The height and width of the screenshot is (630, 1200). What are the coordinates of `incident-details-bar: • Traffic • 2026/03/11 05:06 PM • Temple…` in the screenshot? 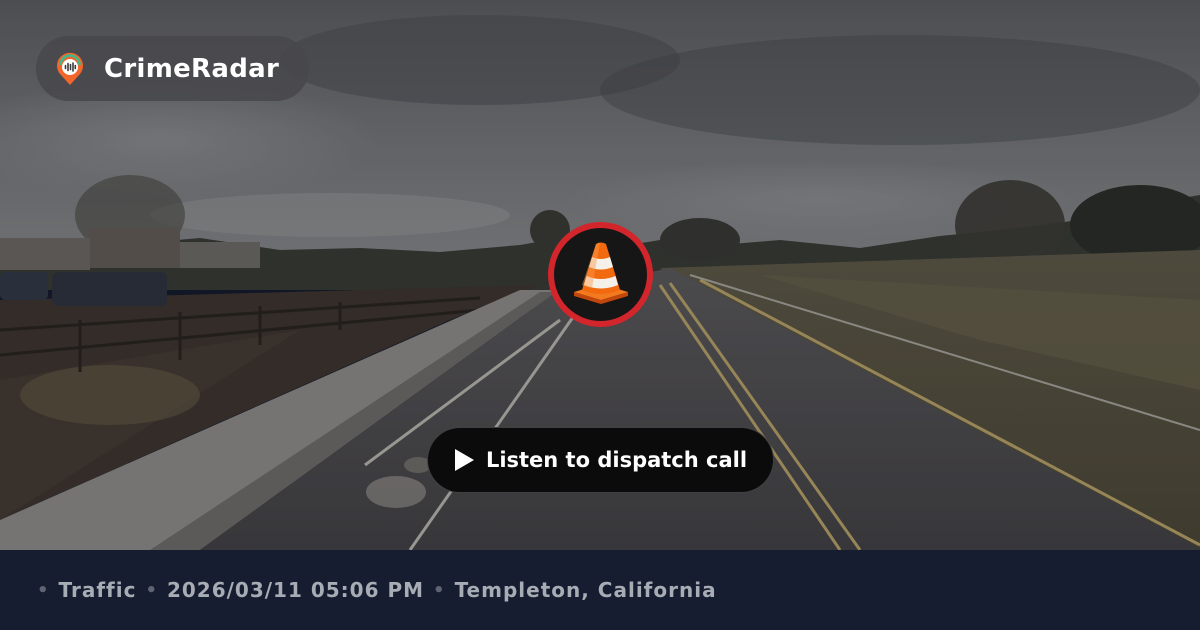 It's located at (600, 590).